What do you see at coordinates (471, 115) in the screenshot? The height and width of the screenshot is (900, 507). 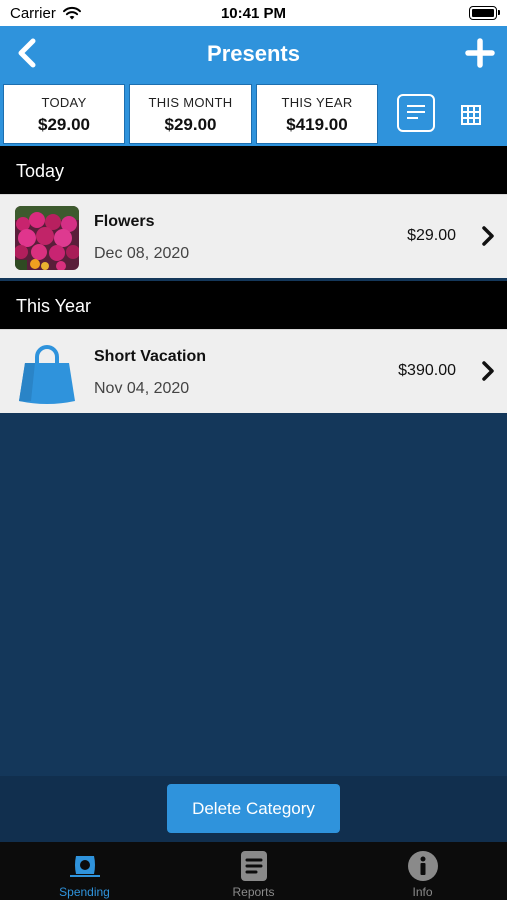 I see `grid-view-icon` at bounding box center [471, 115].